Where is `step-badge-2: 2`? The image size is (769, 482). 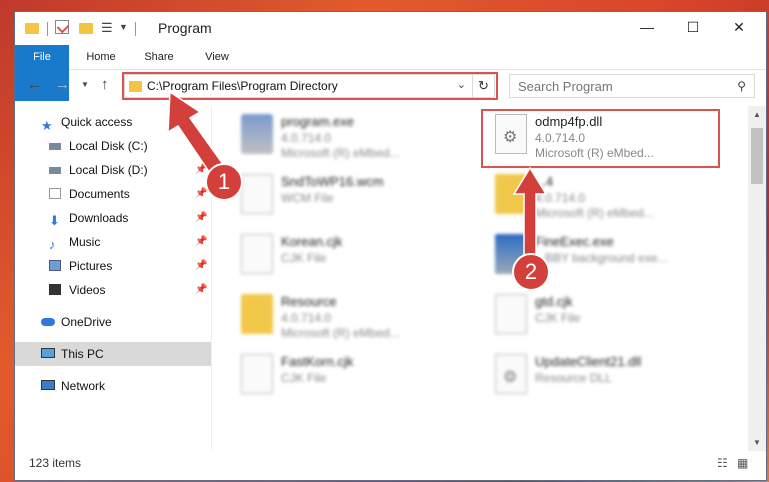 step-badge-2: 2 is located at coordinates (531, 272).